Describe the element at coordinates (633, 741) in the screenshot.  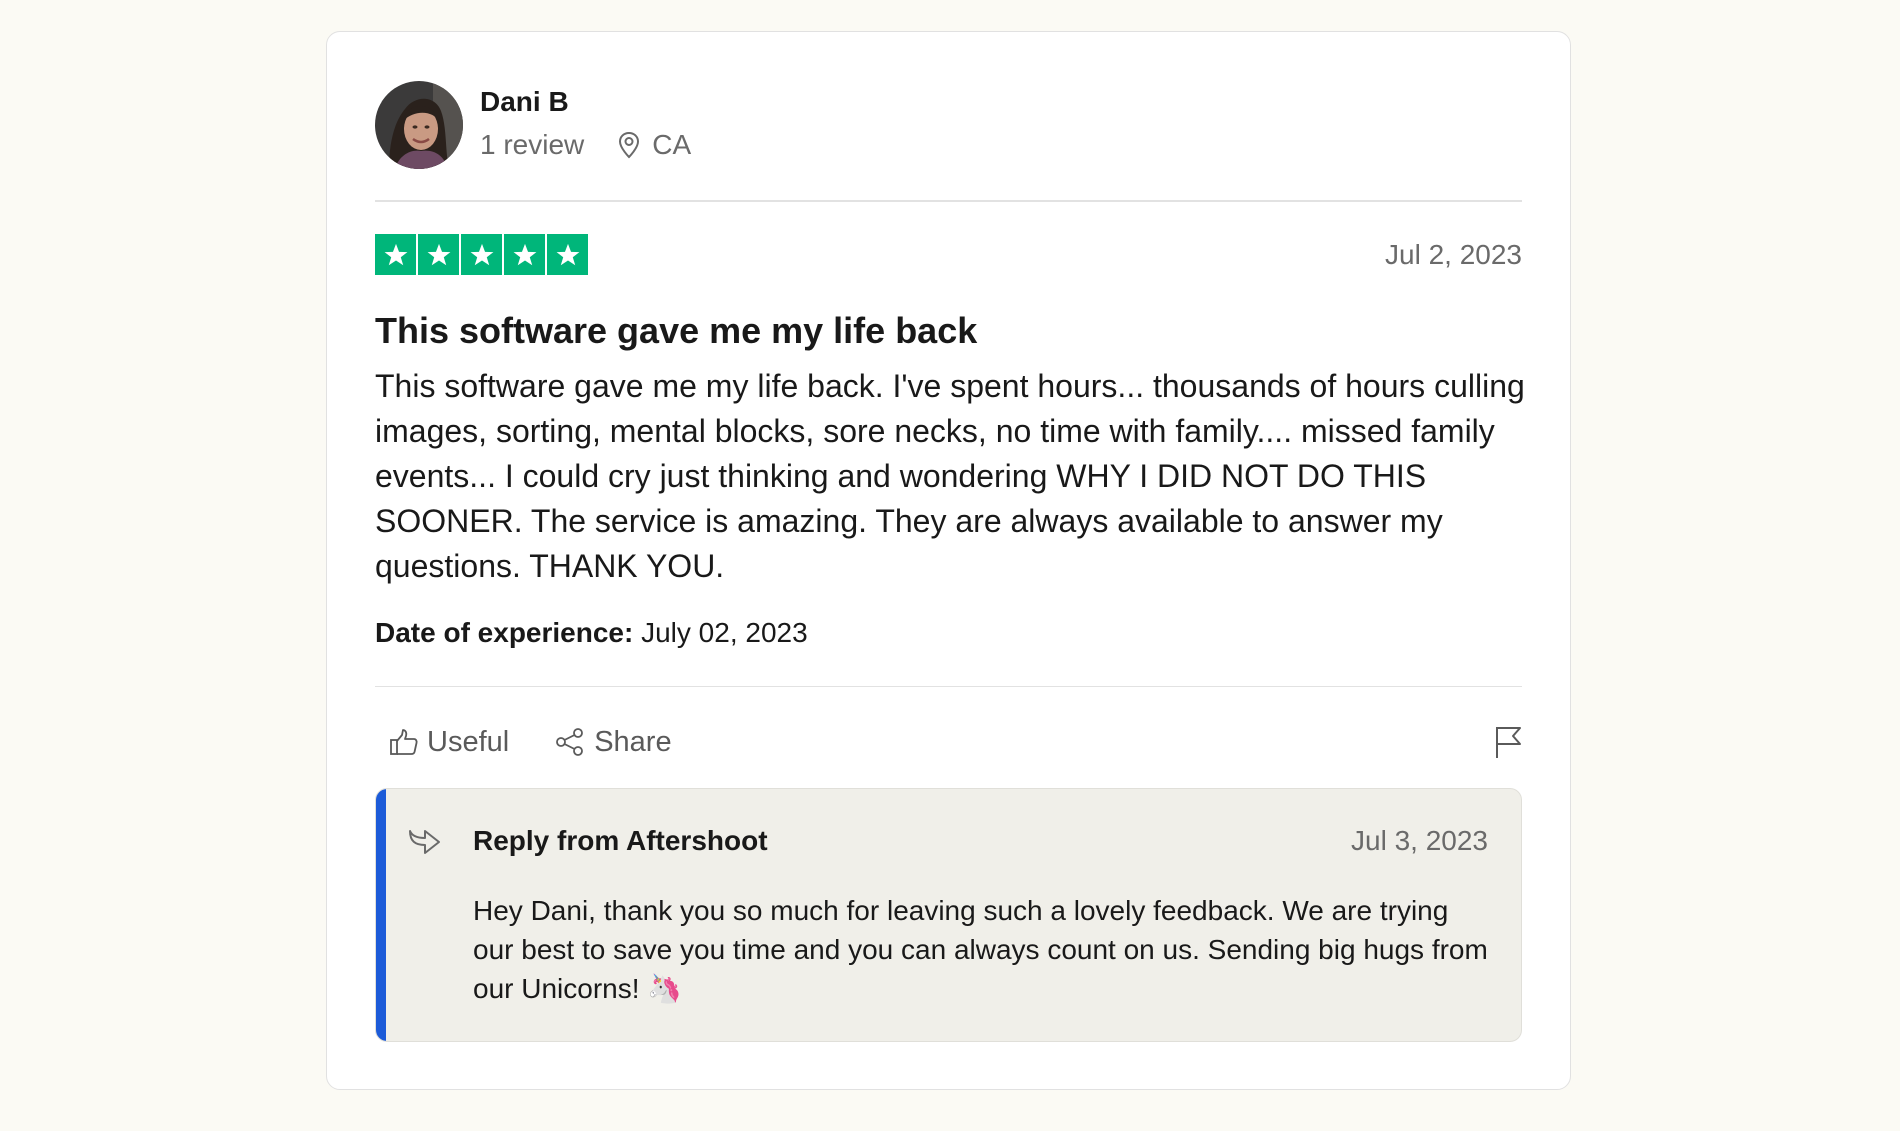
I see `share-label: Share` at that location.